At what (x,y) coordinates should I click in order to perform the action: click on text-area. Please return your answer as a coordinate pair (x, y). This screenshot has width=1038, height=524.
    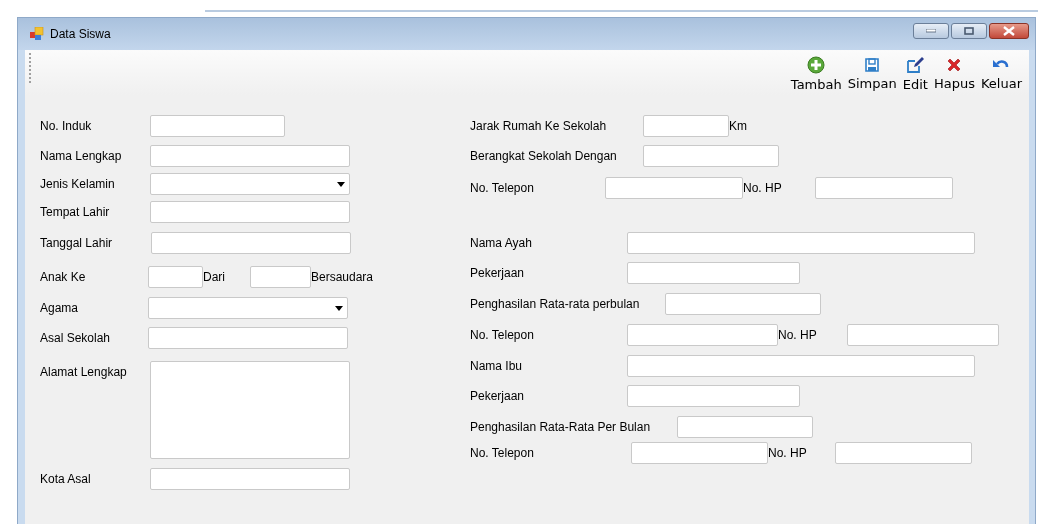
    Looking at the image, I should click on (250, 410).